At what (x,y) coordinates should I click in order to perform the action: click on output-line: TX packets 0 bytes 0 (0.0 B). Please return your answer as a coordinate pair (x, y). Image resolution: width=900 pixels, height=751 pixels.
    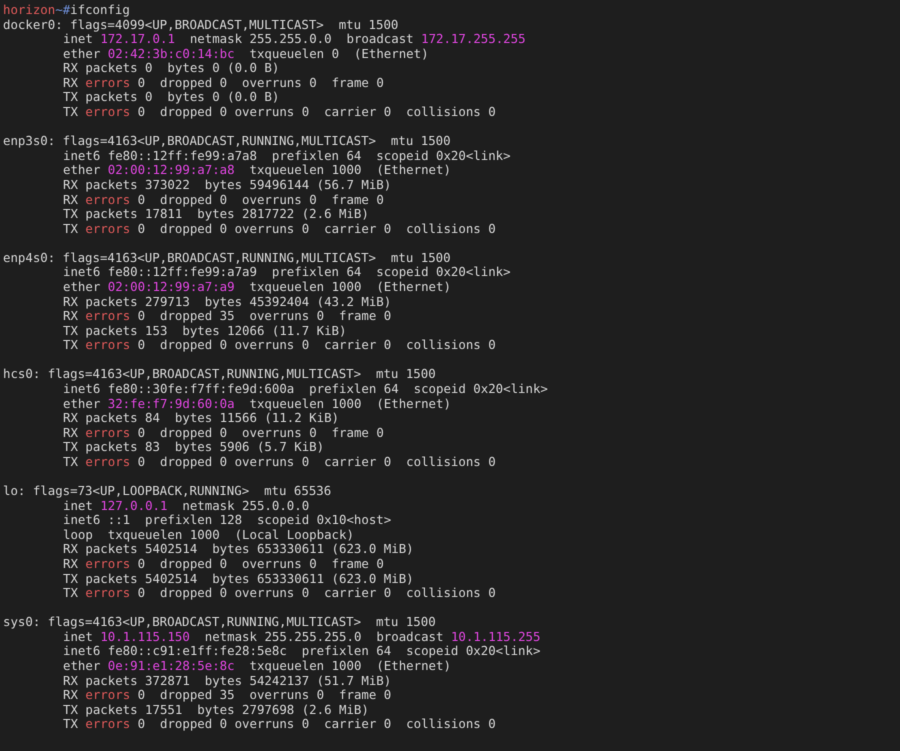
    Looking at the image, I should click on (171, 98).